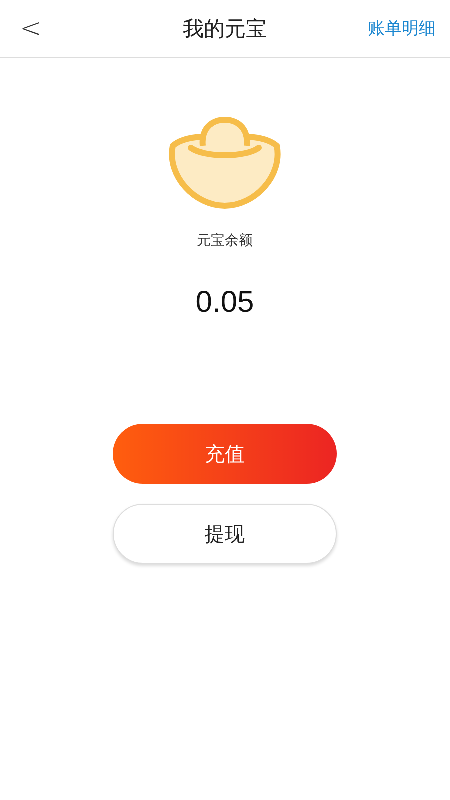 This screenshot has height=800, width=450. What do you see at coordinates (402, 28) in the screenshot?
I see `bill-details-link: 账单明细` at bounding box center [402, 28].